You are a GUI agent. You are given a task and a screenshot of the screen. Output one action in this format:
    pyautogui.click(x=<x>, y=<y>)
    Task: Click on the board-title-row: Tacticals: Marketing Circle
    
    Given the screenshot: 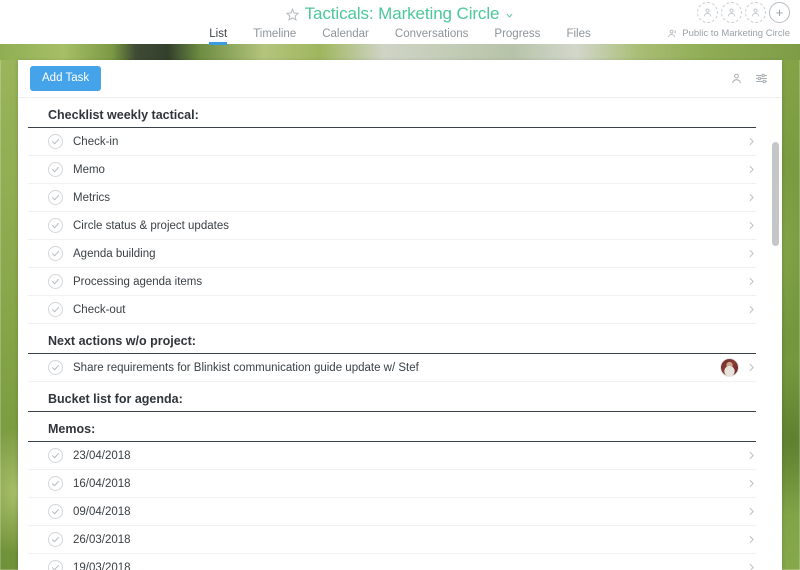 What is the action you would take?
    pyautogui.click(x=400, y=14)
    